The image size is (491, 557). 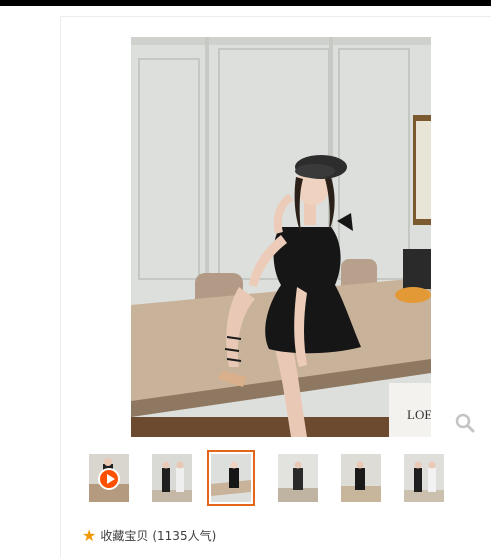 I want to click on favorite-label: 收藏宝贝, so click(x=124, y=536).